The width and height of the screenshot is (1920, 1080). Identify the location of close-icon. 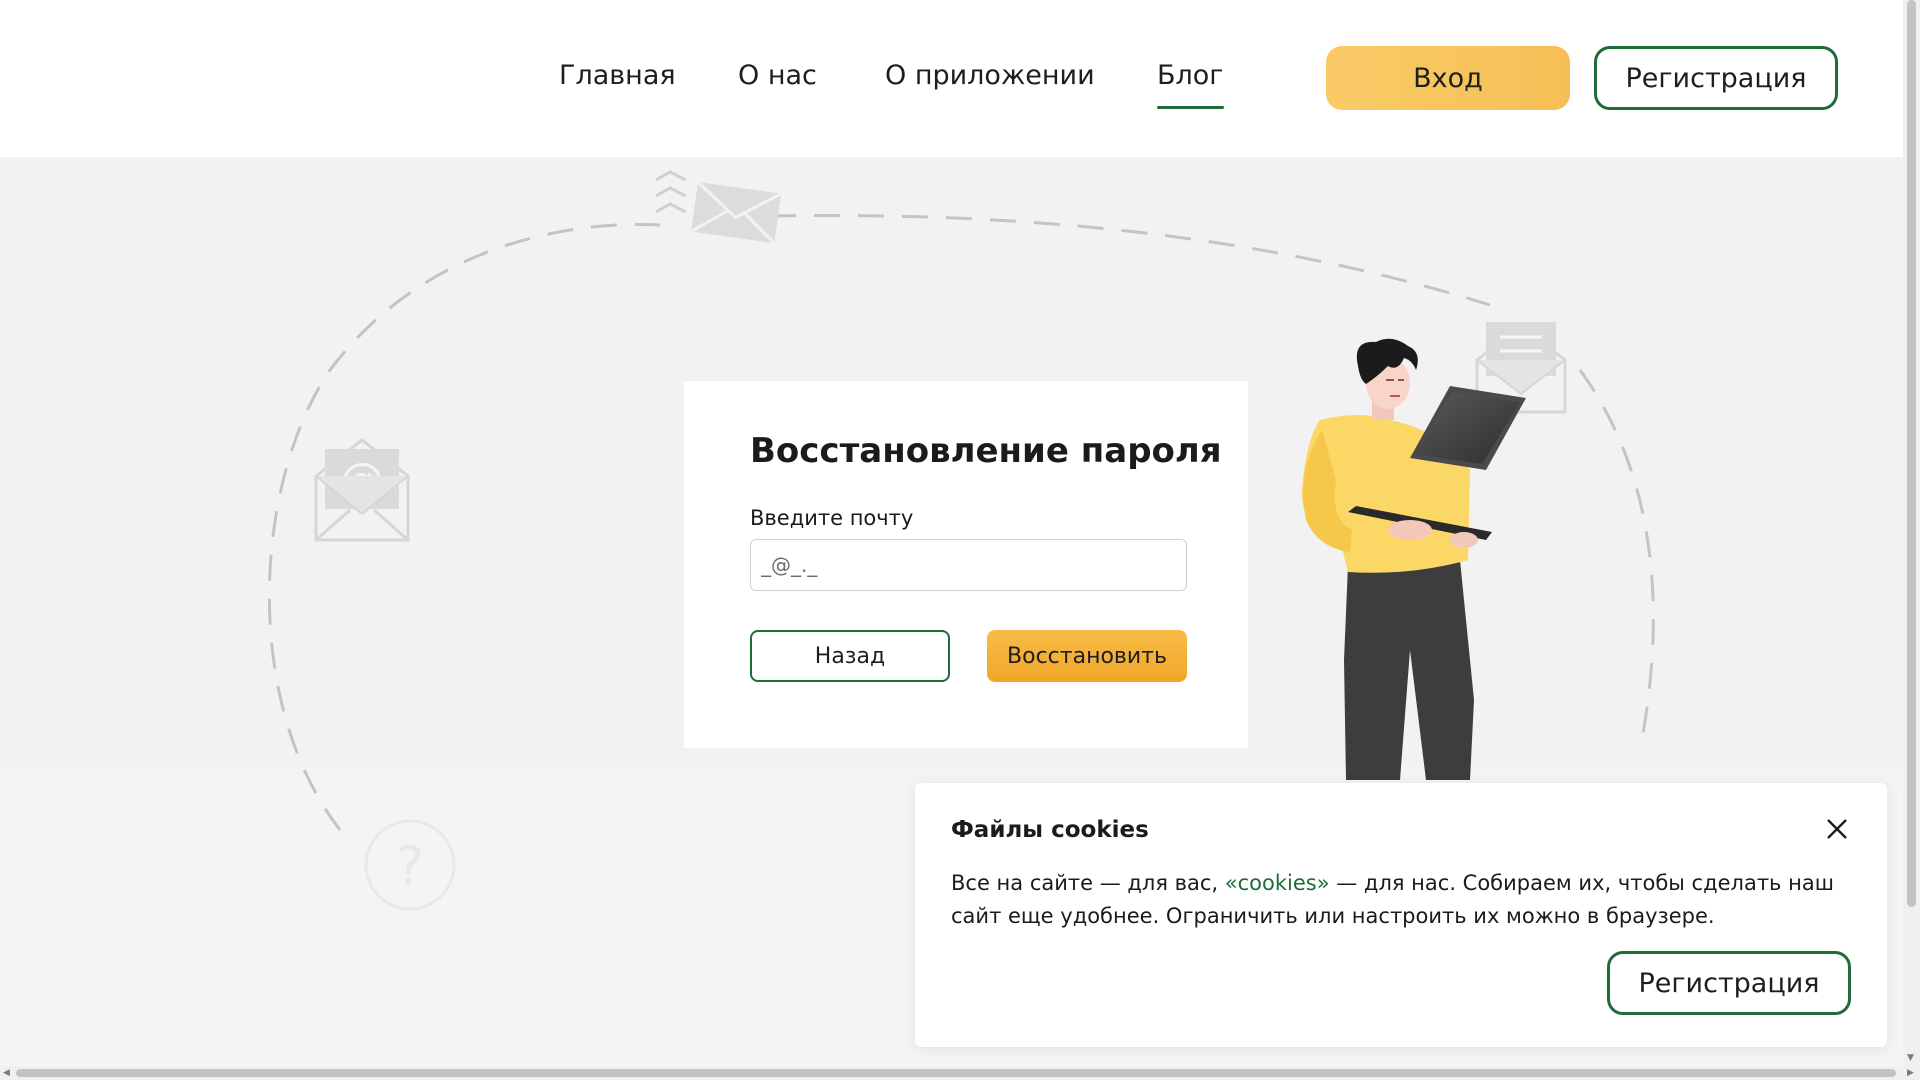
(1837, 829).